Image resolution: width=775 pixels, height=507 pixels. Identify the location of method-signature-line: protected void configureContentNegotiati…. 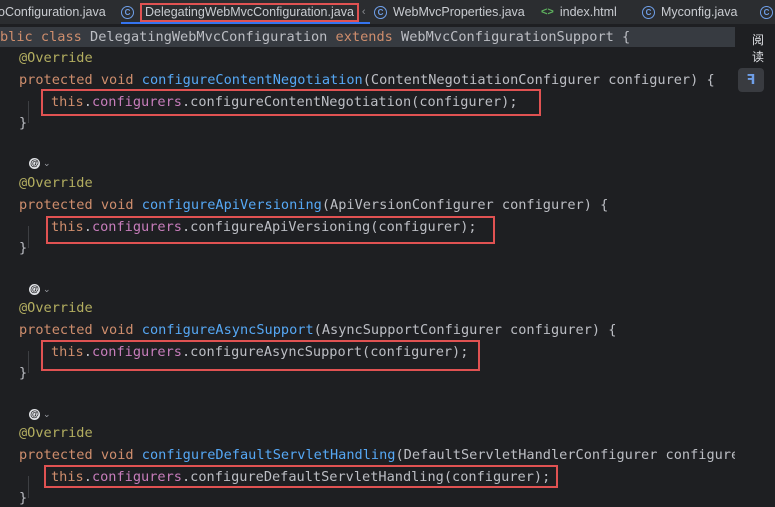
(367, 80).